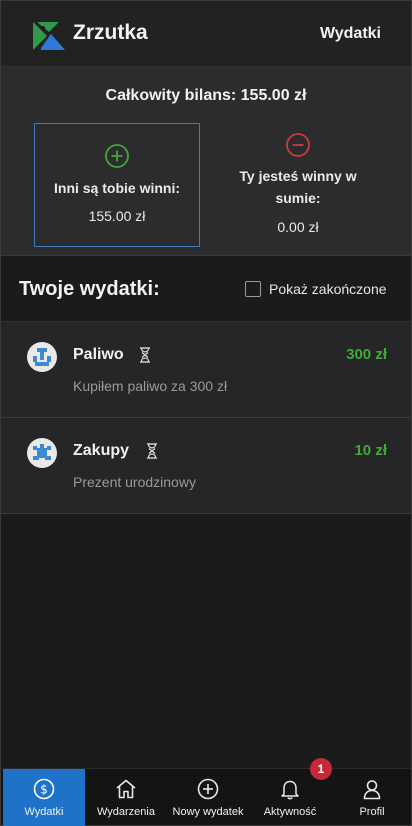  I want to click on app-header: Zrzutka Wydatki, so click(206, 34).